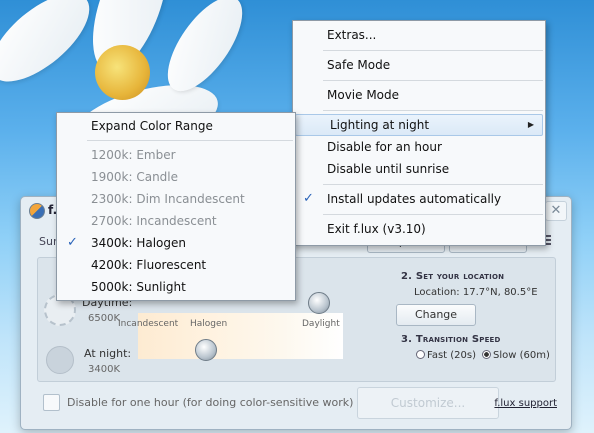 The image size is (594, 433). Describe the element at coordinates (104, 318) in the screenshot. I see `daytime-value: 6500K` at that location.